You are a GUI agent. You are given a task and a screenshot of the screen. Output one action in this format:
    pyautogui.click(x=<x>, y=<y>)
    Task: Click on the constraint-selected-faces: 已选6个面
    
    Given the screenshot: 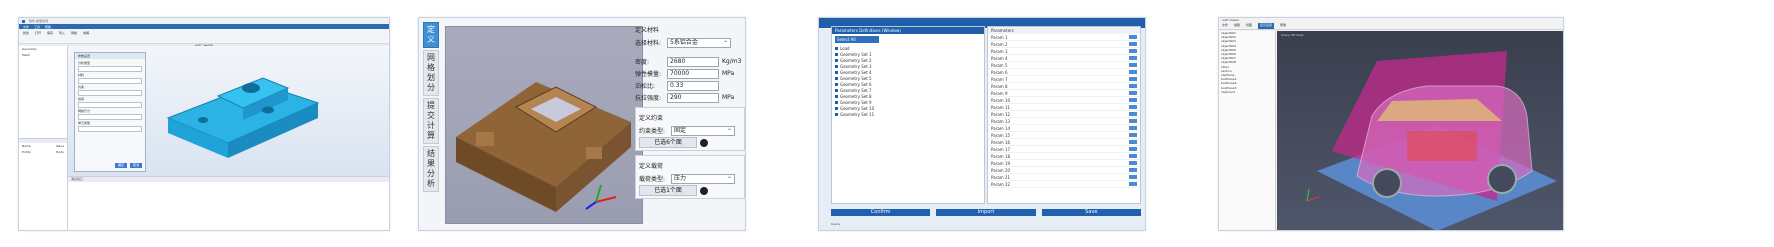 What is the action you would take?
    pyautogui.click(x=668, y=142)
    